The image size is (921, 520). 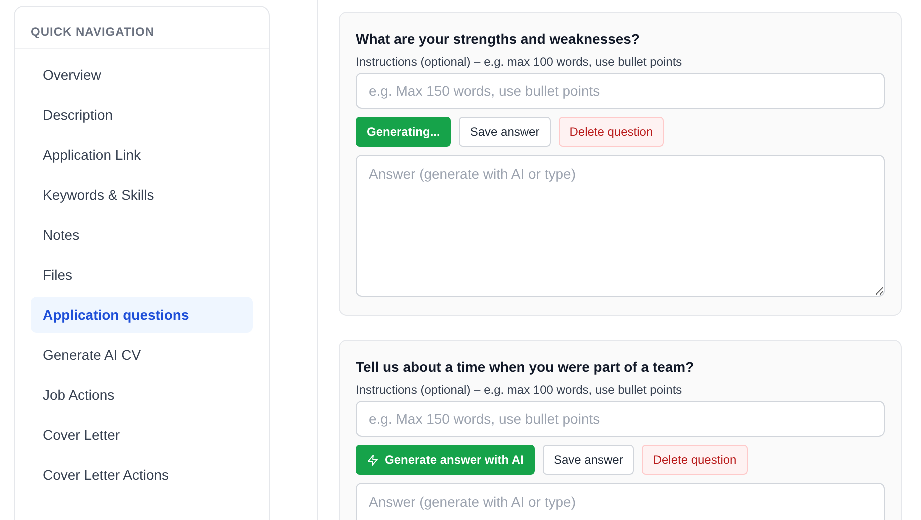 What do you see at coordinates (142, 75) in the screenshot?
I see `nav-item: Overview` at bounding box center [142, 75].